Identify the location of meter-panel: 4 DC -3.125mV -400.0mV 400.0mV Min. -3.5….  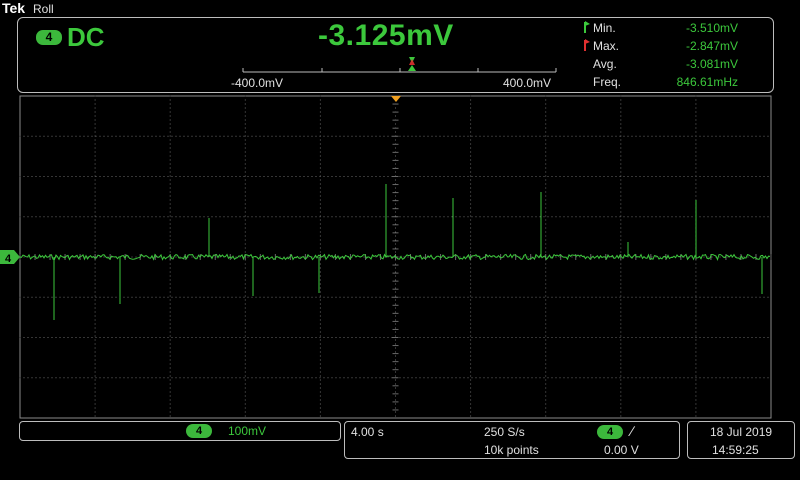
(395, 55).